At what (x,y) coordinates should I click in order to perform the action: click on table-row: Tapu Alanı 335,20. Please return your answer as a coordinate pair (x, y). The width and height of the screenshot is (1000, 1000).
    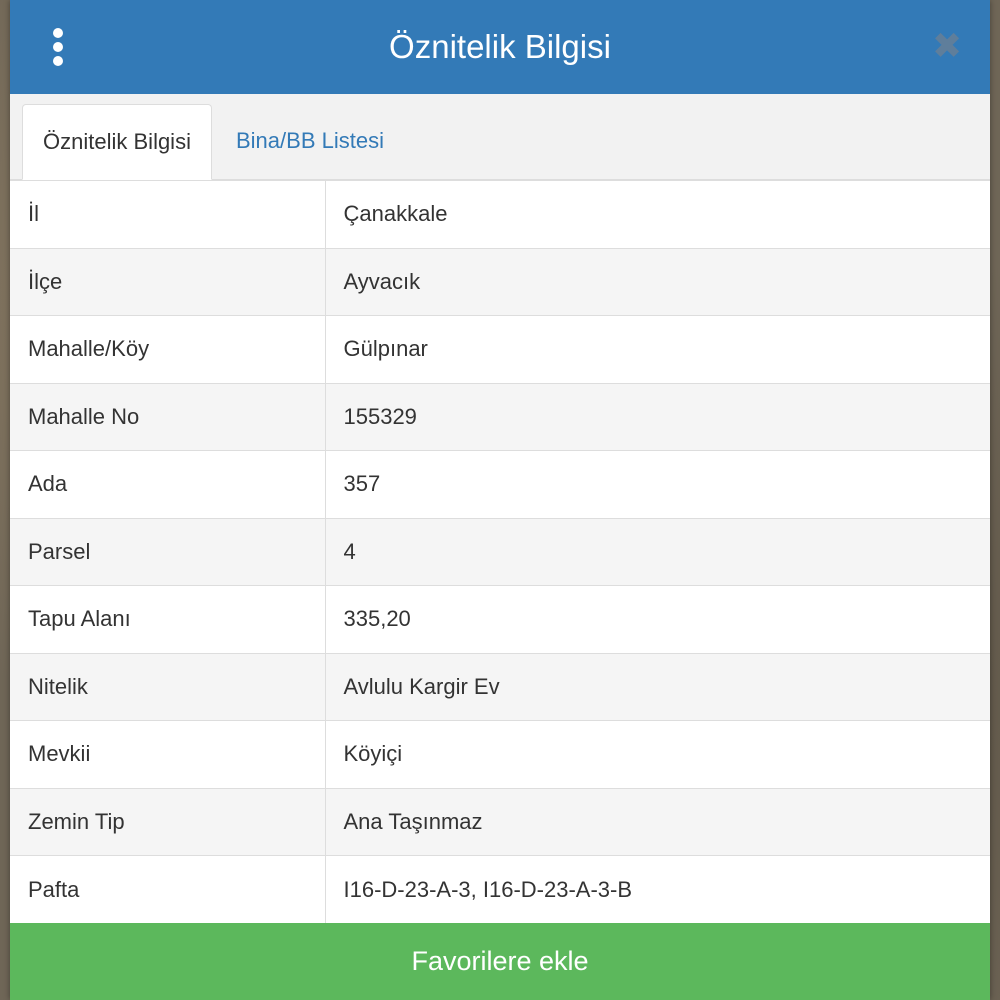
    Looking at the image, I should click on (500, 619).